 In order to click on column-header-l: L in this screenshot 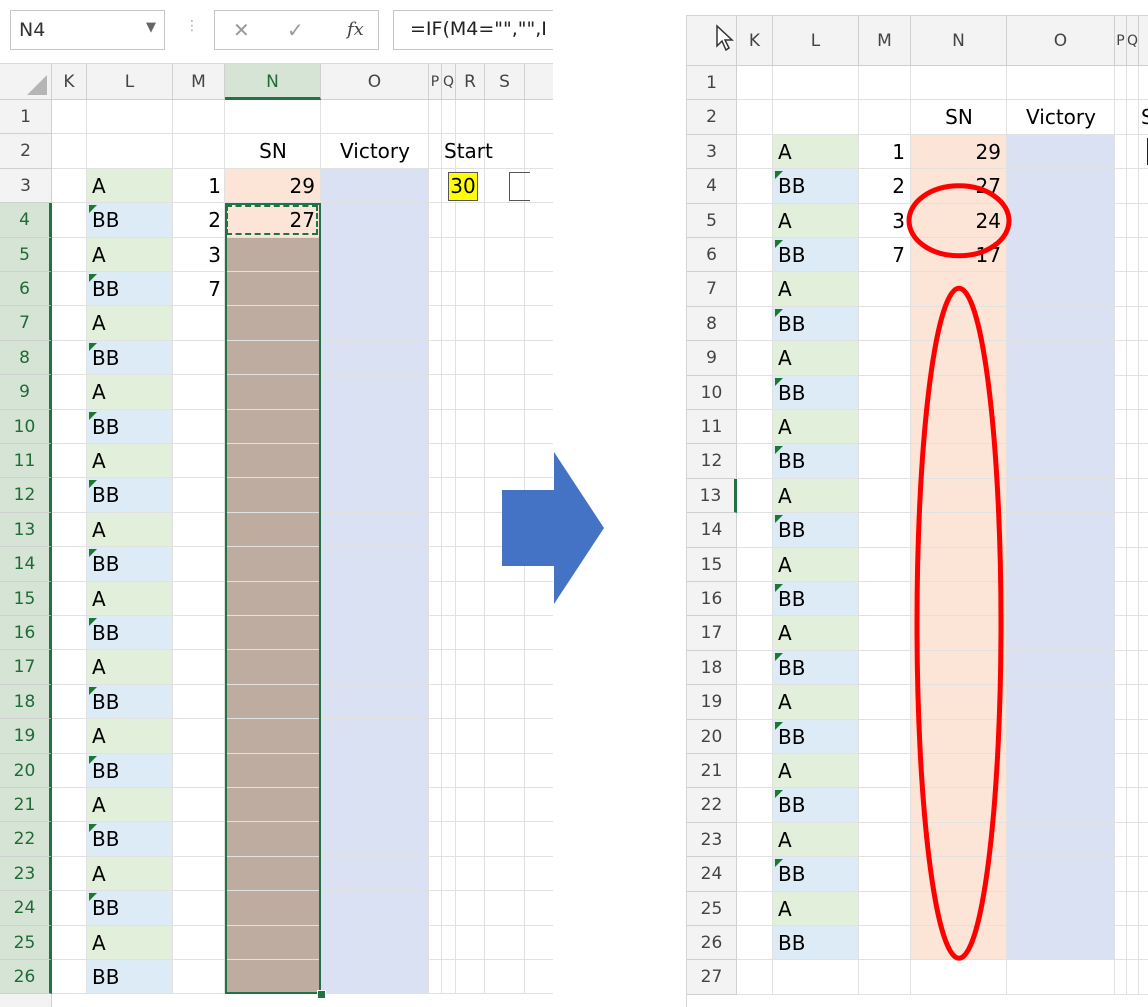, I will do `click(130, 82)`.